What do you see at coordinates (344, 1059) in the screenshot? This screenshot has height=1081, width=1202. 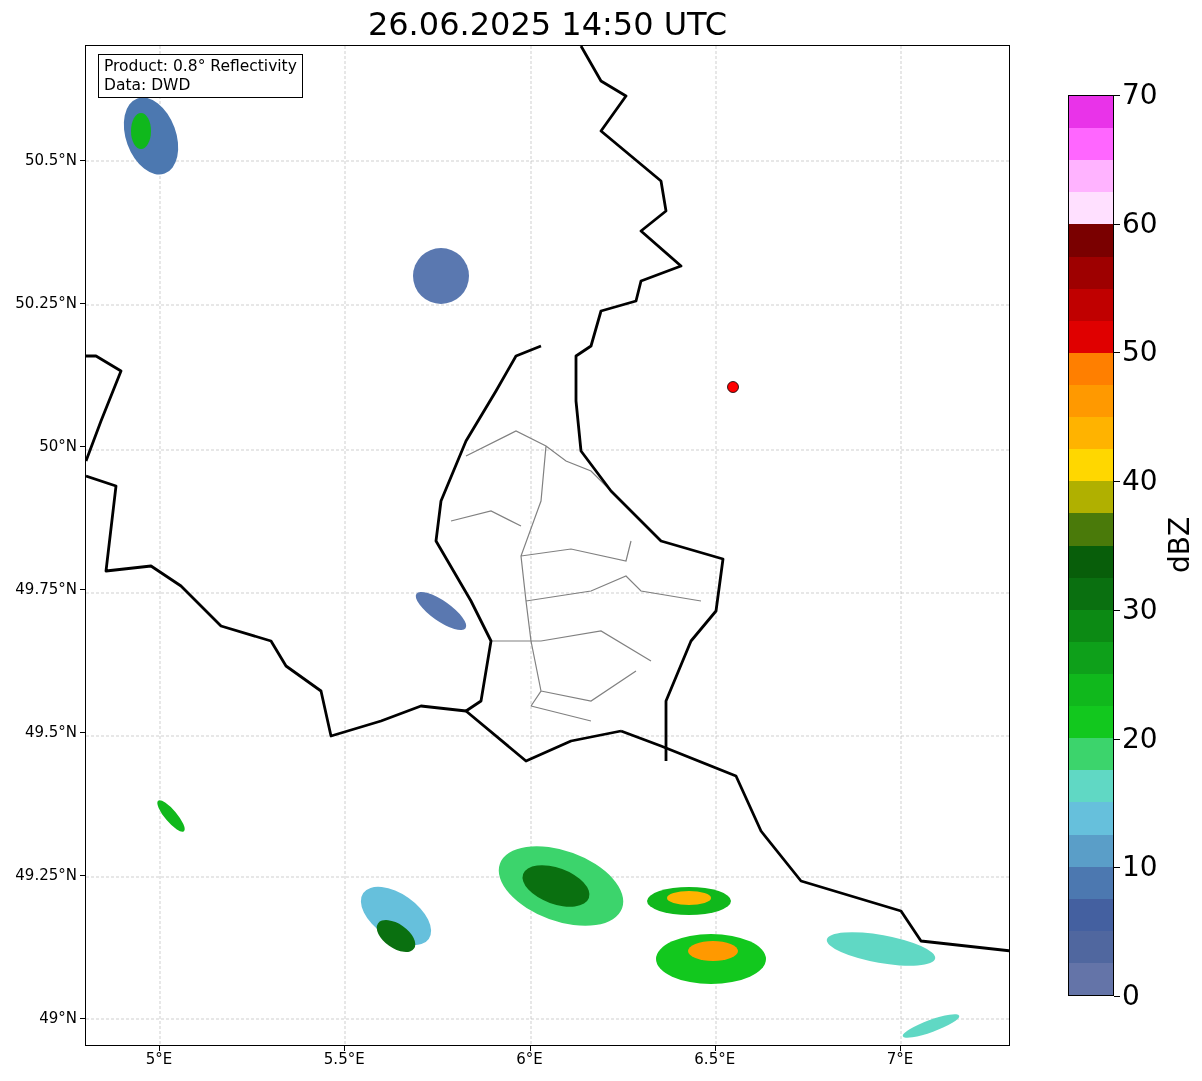 I see `longitude-label: 5.5°E` at bounding box center [344, 1059].